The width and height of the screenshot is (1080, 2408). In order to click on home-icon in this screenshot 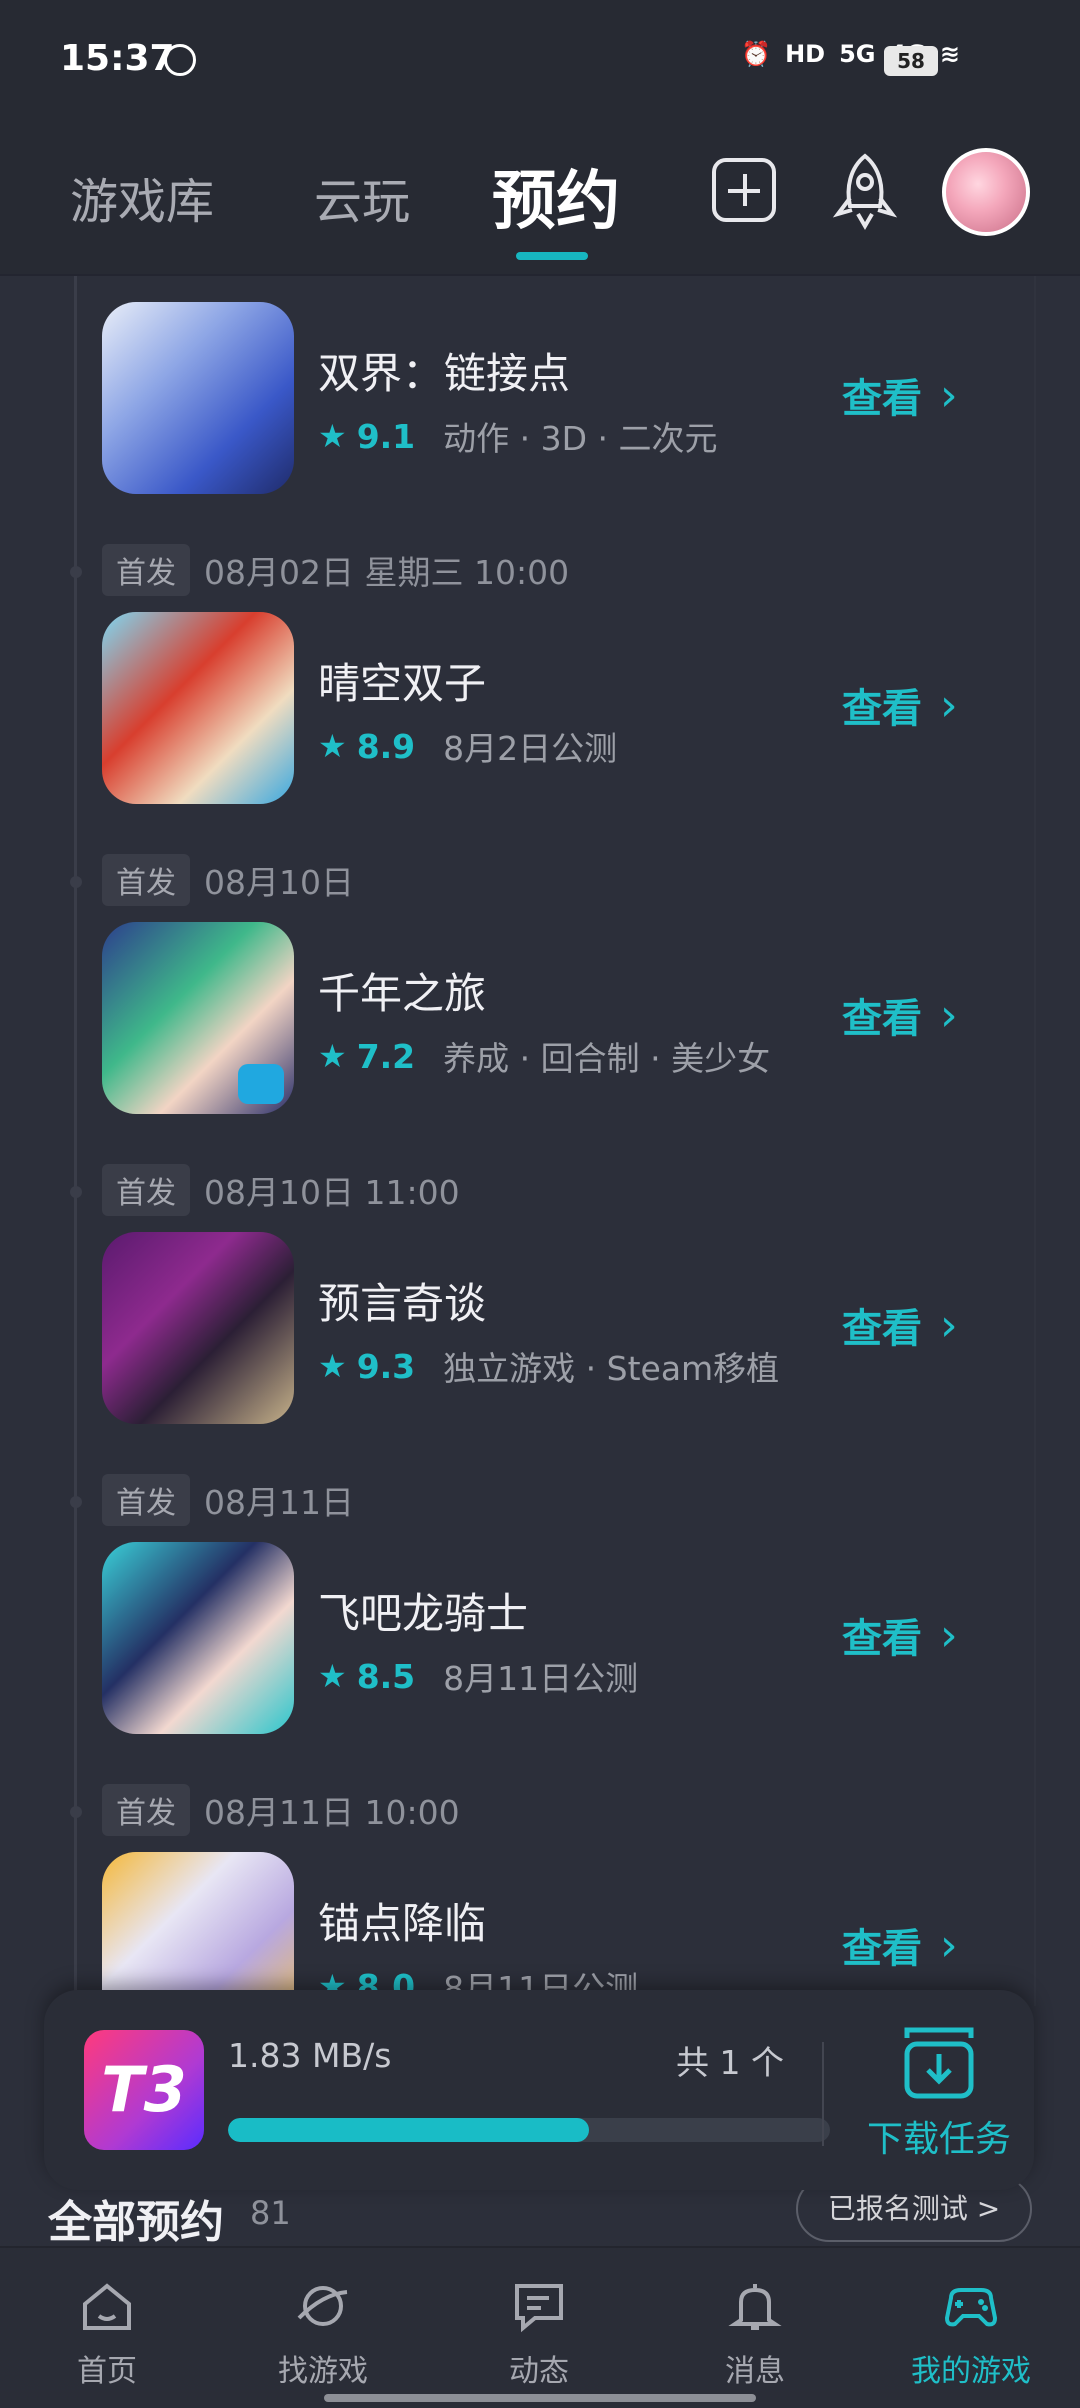, I will do `click(107, 2306)`.